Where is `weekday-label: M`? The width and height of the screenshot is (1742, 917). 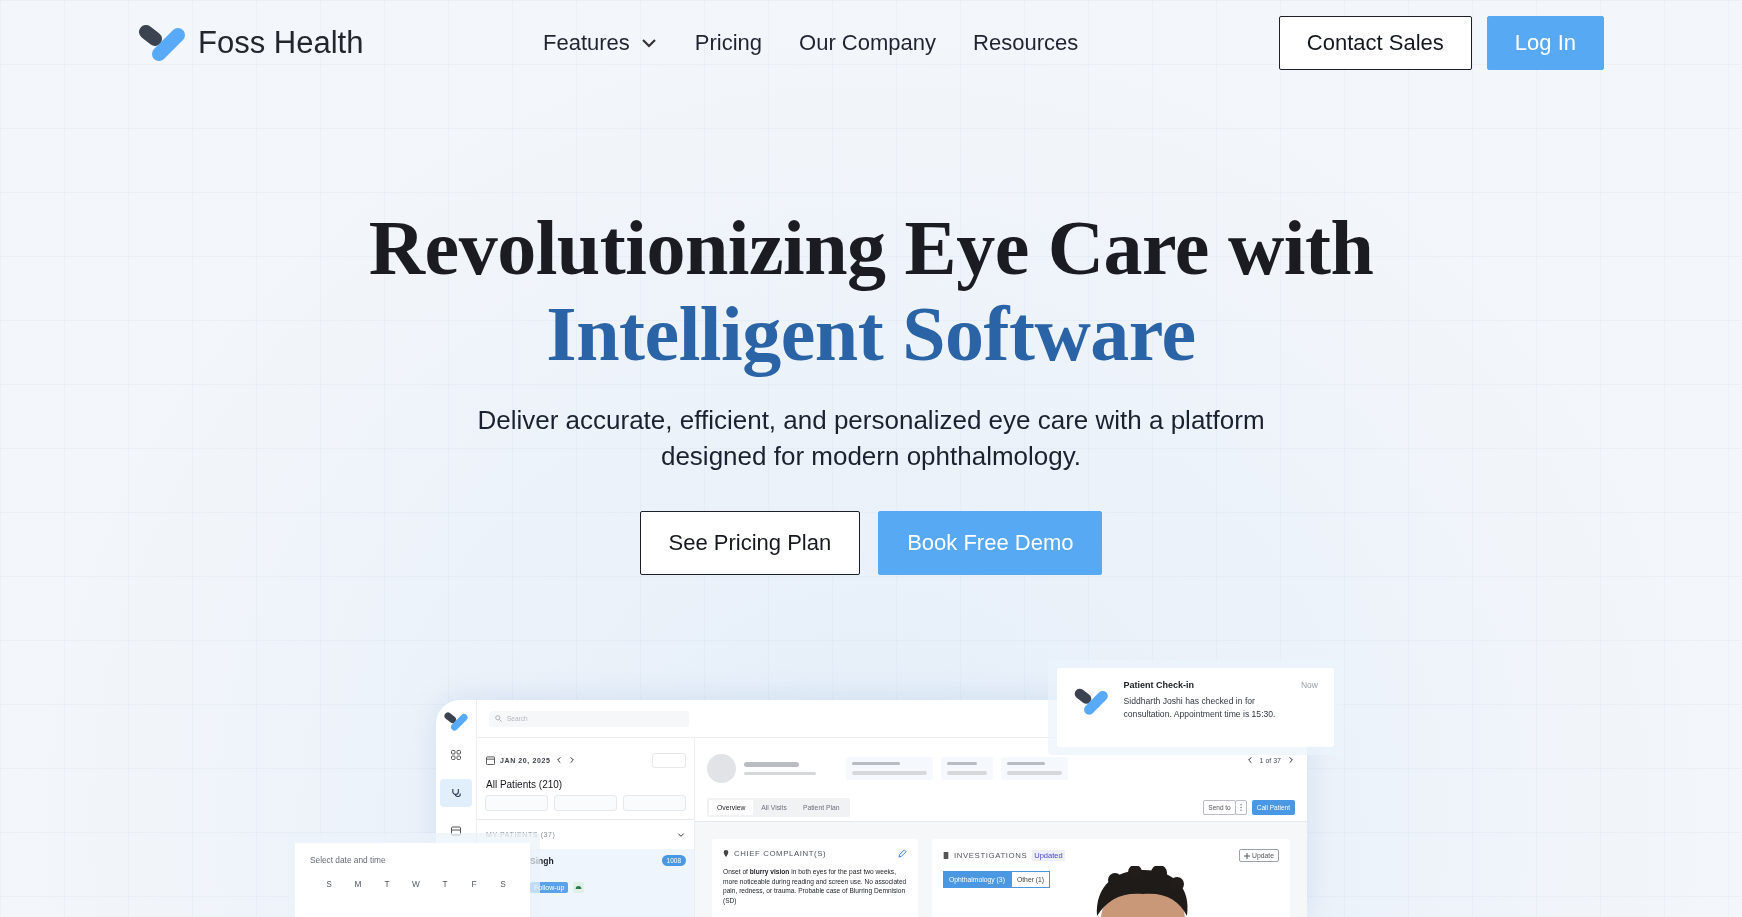
weekday-label: M is located at coordinates (358, 884).